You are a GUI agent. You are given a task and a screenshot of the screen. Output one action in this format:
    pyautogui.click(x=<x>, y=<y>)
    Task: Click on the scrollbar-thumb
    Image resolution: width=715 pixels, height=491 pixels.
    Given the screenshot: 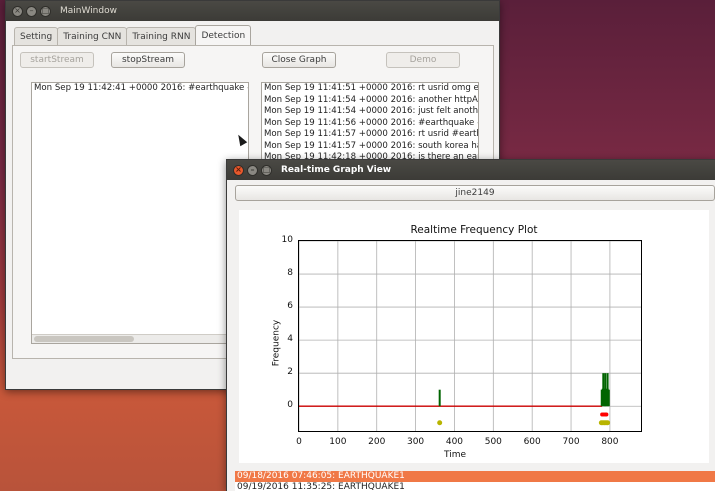 What is the action you would take?
    pyautogui.click(x=84, y=339)
    